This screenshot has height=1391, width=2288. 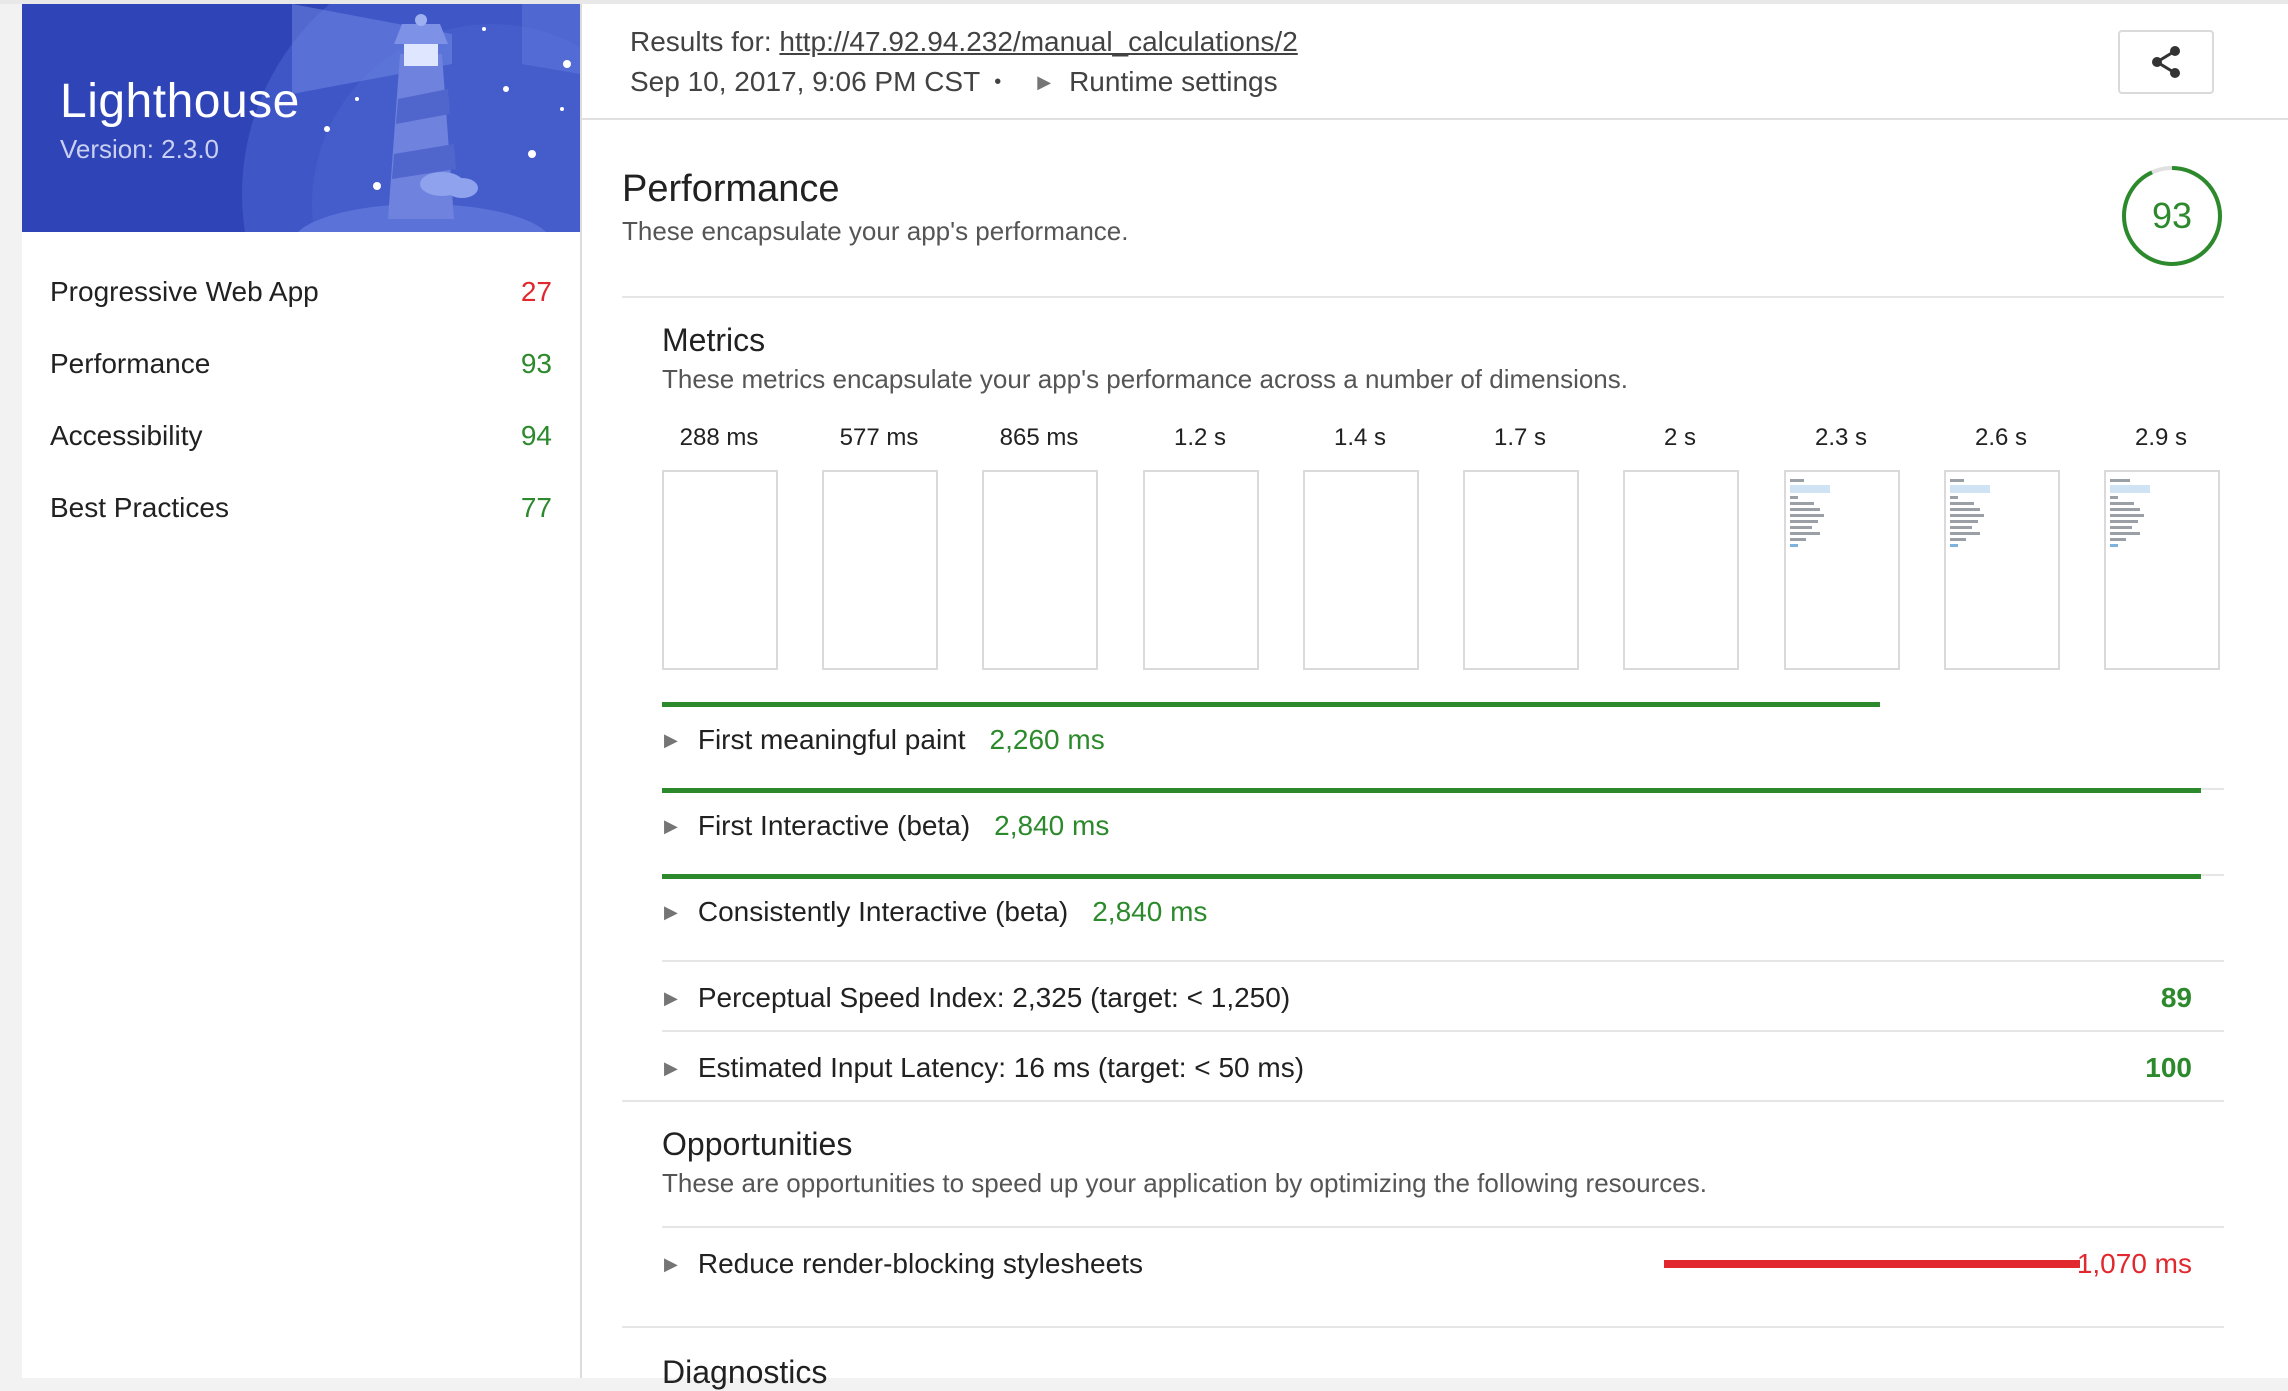 What do you see at coordinates (731, 189) in the screenshot?
I see `section-title: Performance` at bounding box center [731, 189].